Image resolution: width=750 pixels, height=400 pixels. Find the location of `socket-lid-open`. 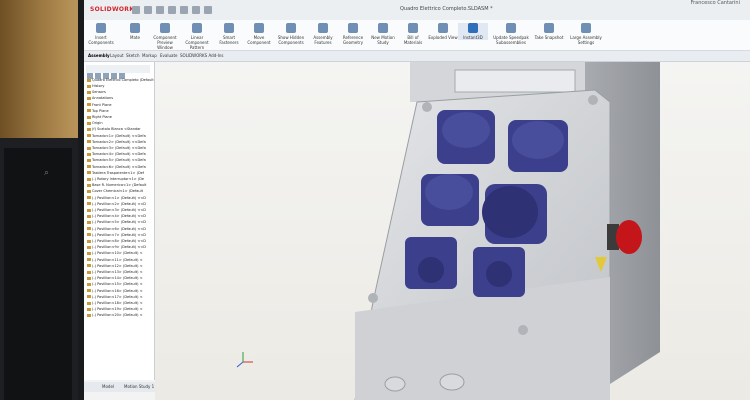

socket-lid-open is located at coordinates (510, 212).